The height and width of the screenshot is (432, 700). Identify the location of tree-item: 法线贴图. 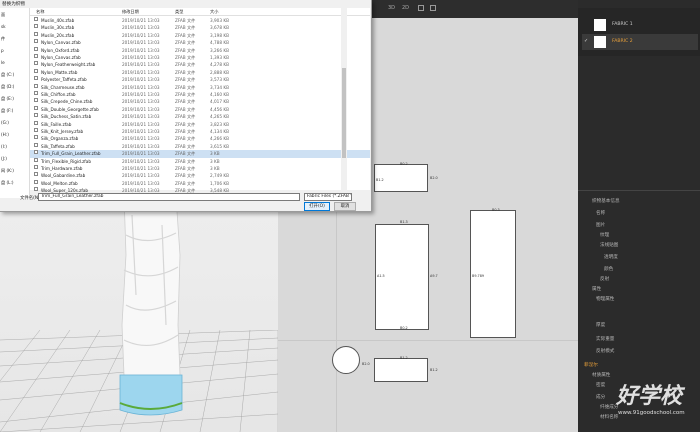
(609, 245).